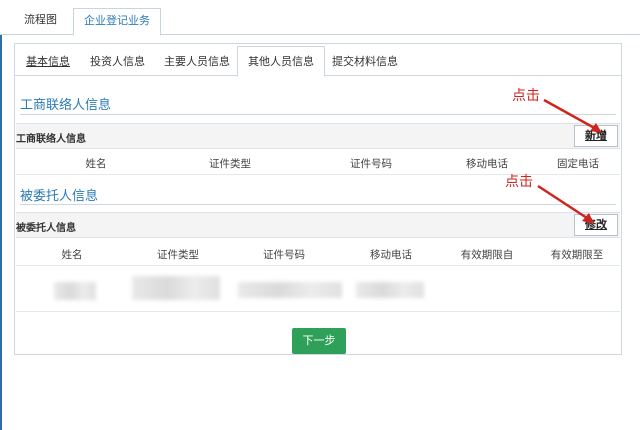 This screenshot has height=430, width=640. I want to click on left-rail, so click(1, 232).